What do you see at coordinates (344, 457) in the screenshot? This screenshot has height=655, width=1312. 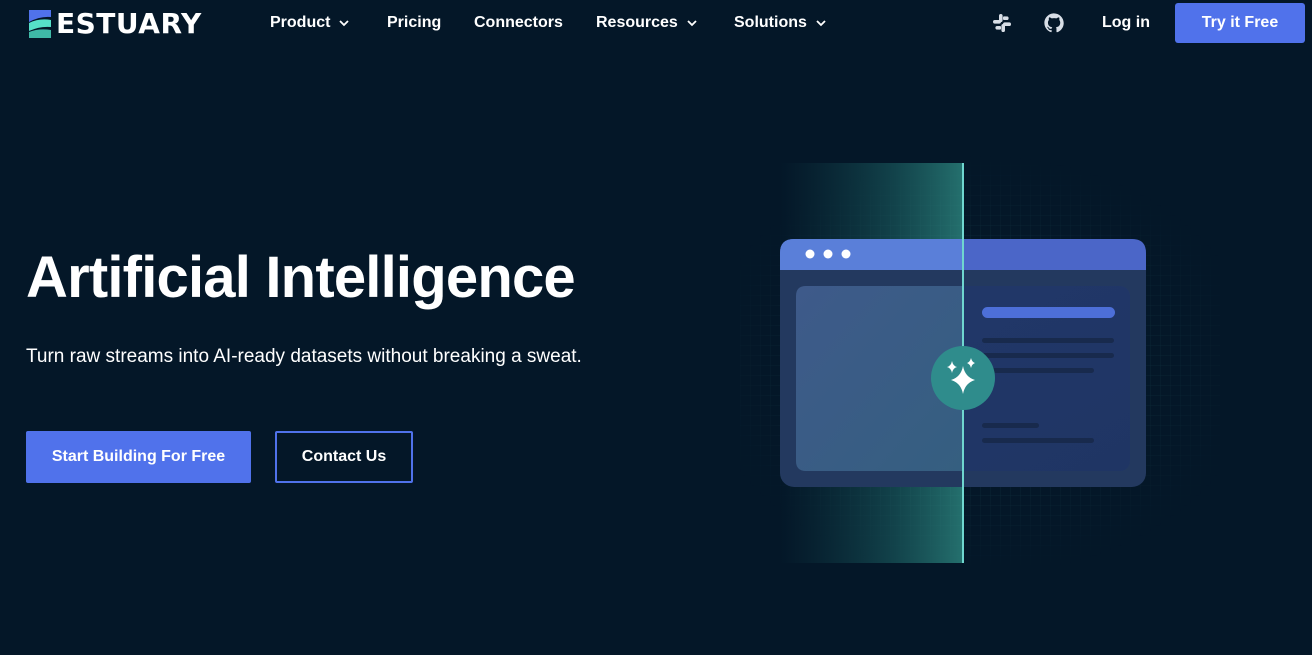 I see `contact-us-button: Contact Us` at bounding box center [344, 457].